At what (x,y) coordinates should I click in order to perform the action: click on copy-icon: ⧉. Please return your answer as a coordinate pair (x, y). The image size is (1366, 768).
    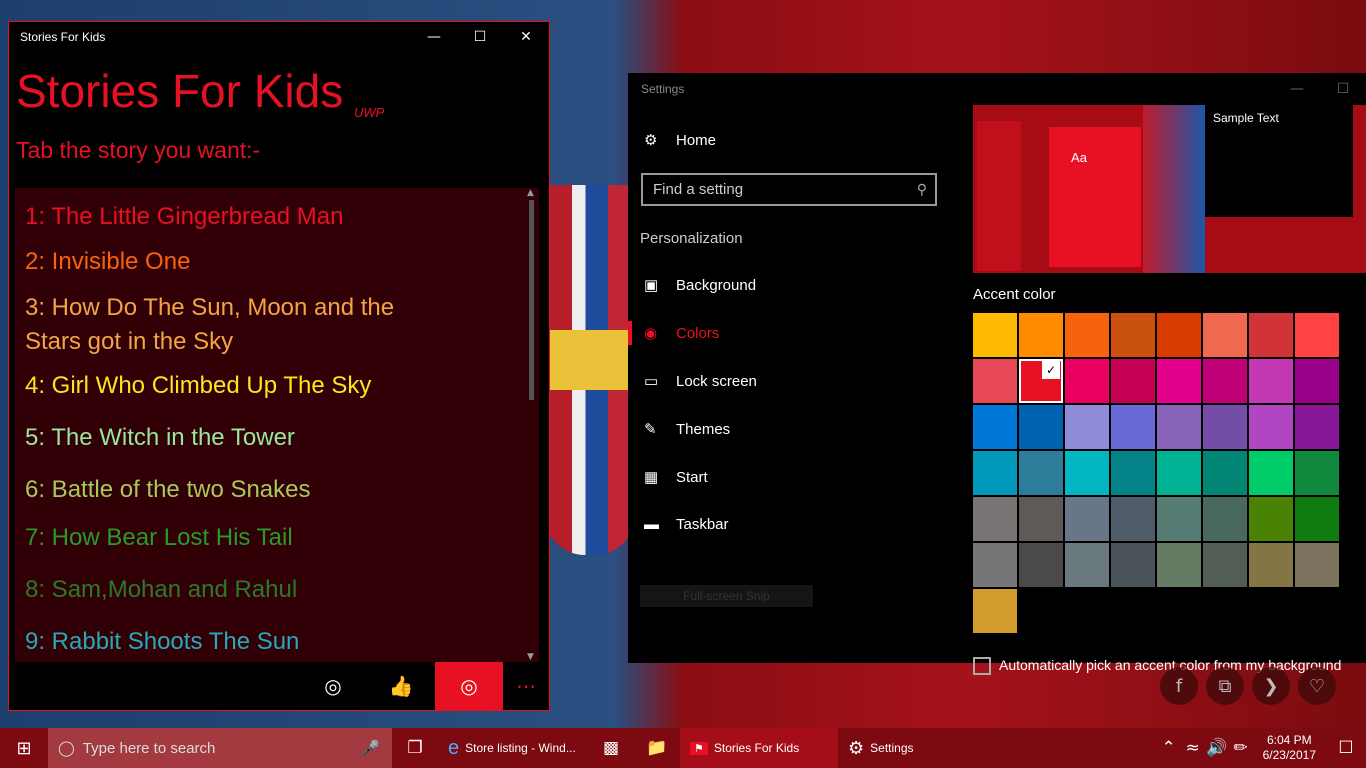
    Looking at the image, I should click on (1225, 686).